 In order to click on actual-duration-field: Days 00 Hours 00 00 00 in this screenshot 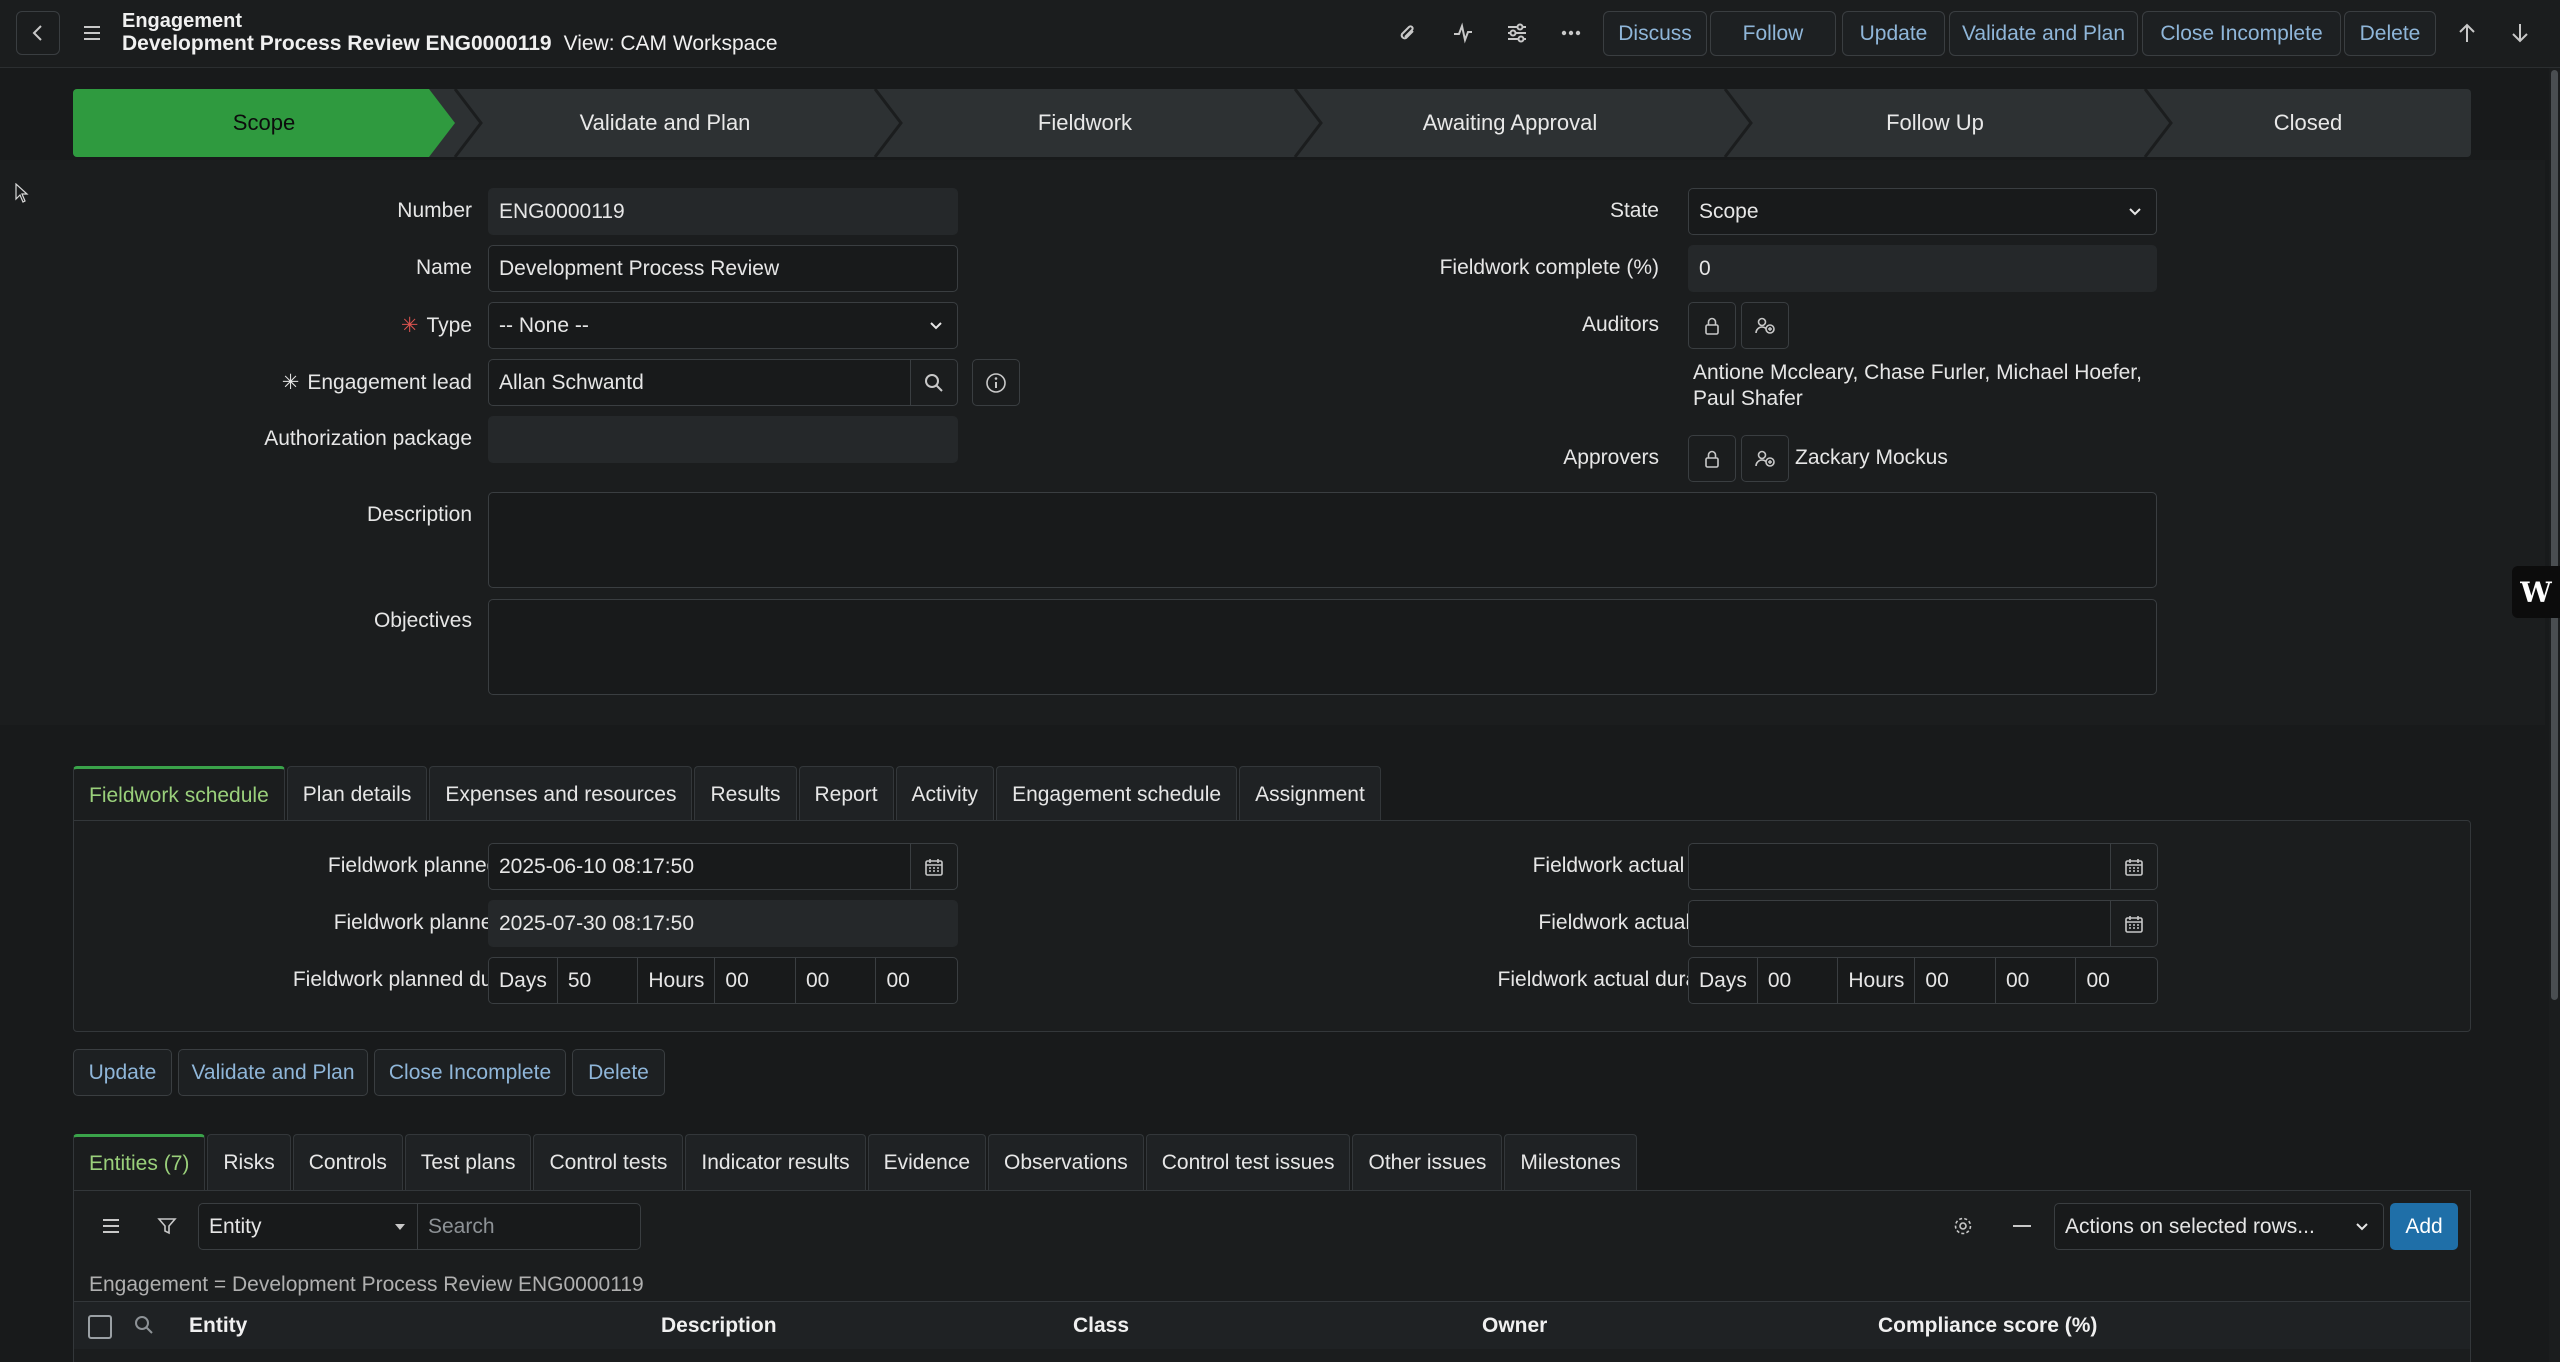, I will do `click(1923, 980)`.